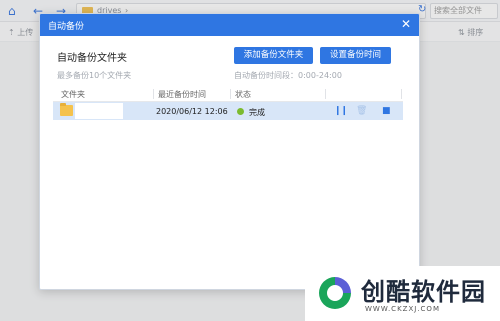 This screenshot has height=321, width=500. What do you see at coordinates (92, 58) in the screenshot?
I see `section-title: 自动备份文件夹` at bounding box center [92, 58].